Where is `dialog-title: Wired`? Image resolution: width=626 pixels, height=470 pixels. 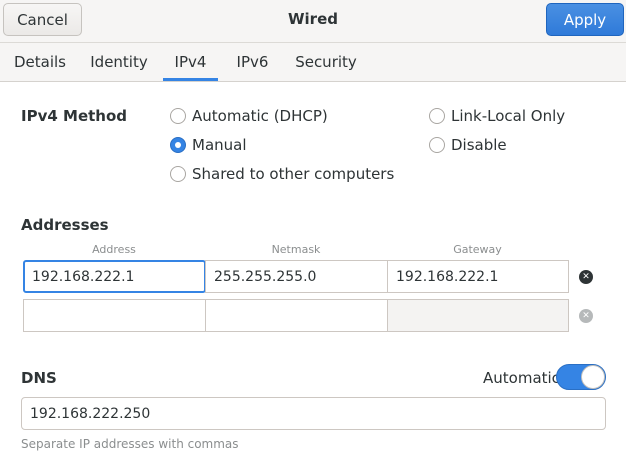 dialog-title: Wired is located at coordinates (313, 19).